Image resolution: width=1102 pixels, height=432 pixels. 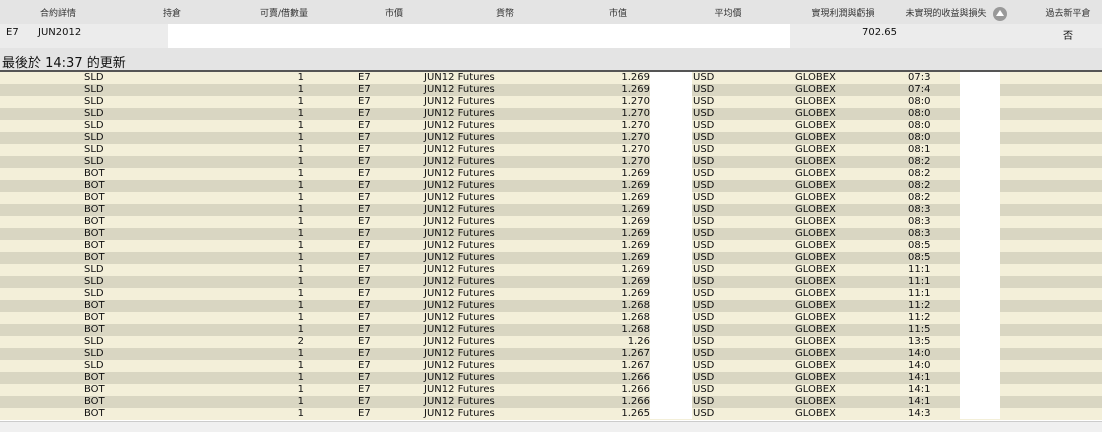 I want to click on trade-time: 08:2, so click(x=919, y=173).